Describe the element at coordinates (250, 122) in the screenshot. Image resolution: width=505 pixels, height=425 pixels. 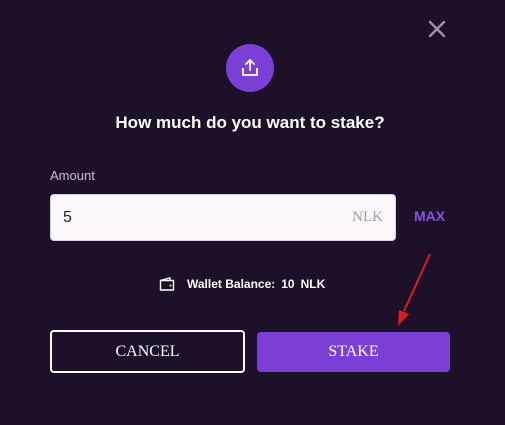
I see `dialog-title: How much do you want to stake?` at that location.